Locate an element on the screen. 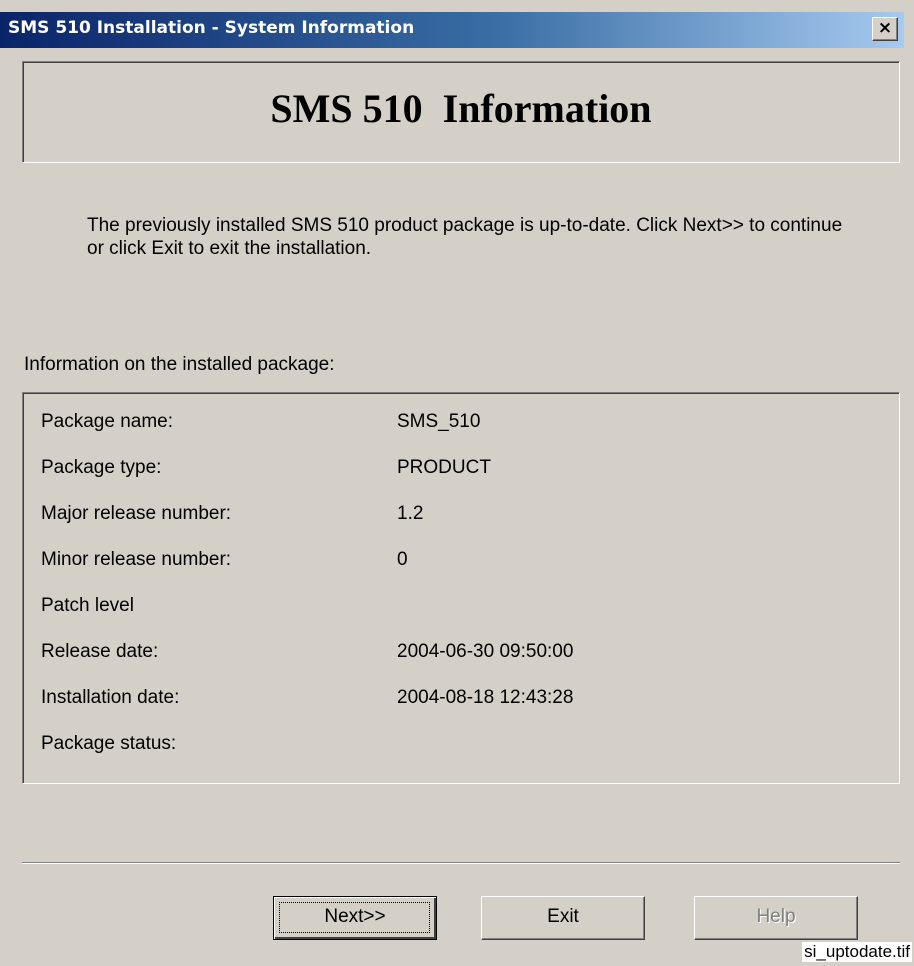 The image size is (914, 966). next-button: Next>> is located at coordinates (355, 918).